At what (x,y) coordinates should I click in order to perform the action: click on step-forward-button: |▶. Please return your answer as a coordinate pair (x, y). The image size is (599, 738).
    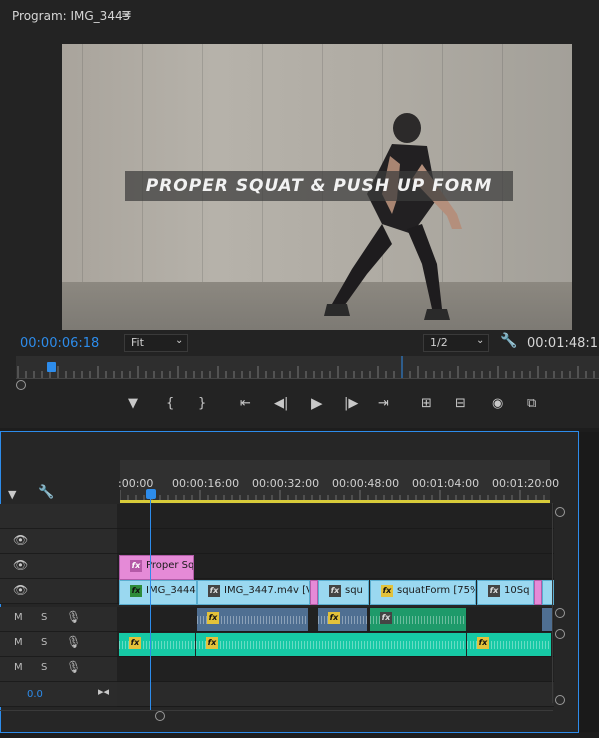
    Looking at the image, I should click on (351, 403).